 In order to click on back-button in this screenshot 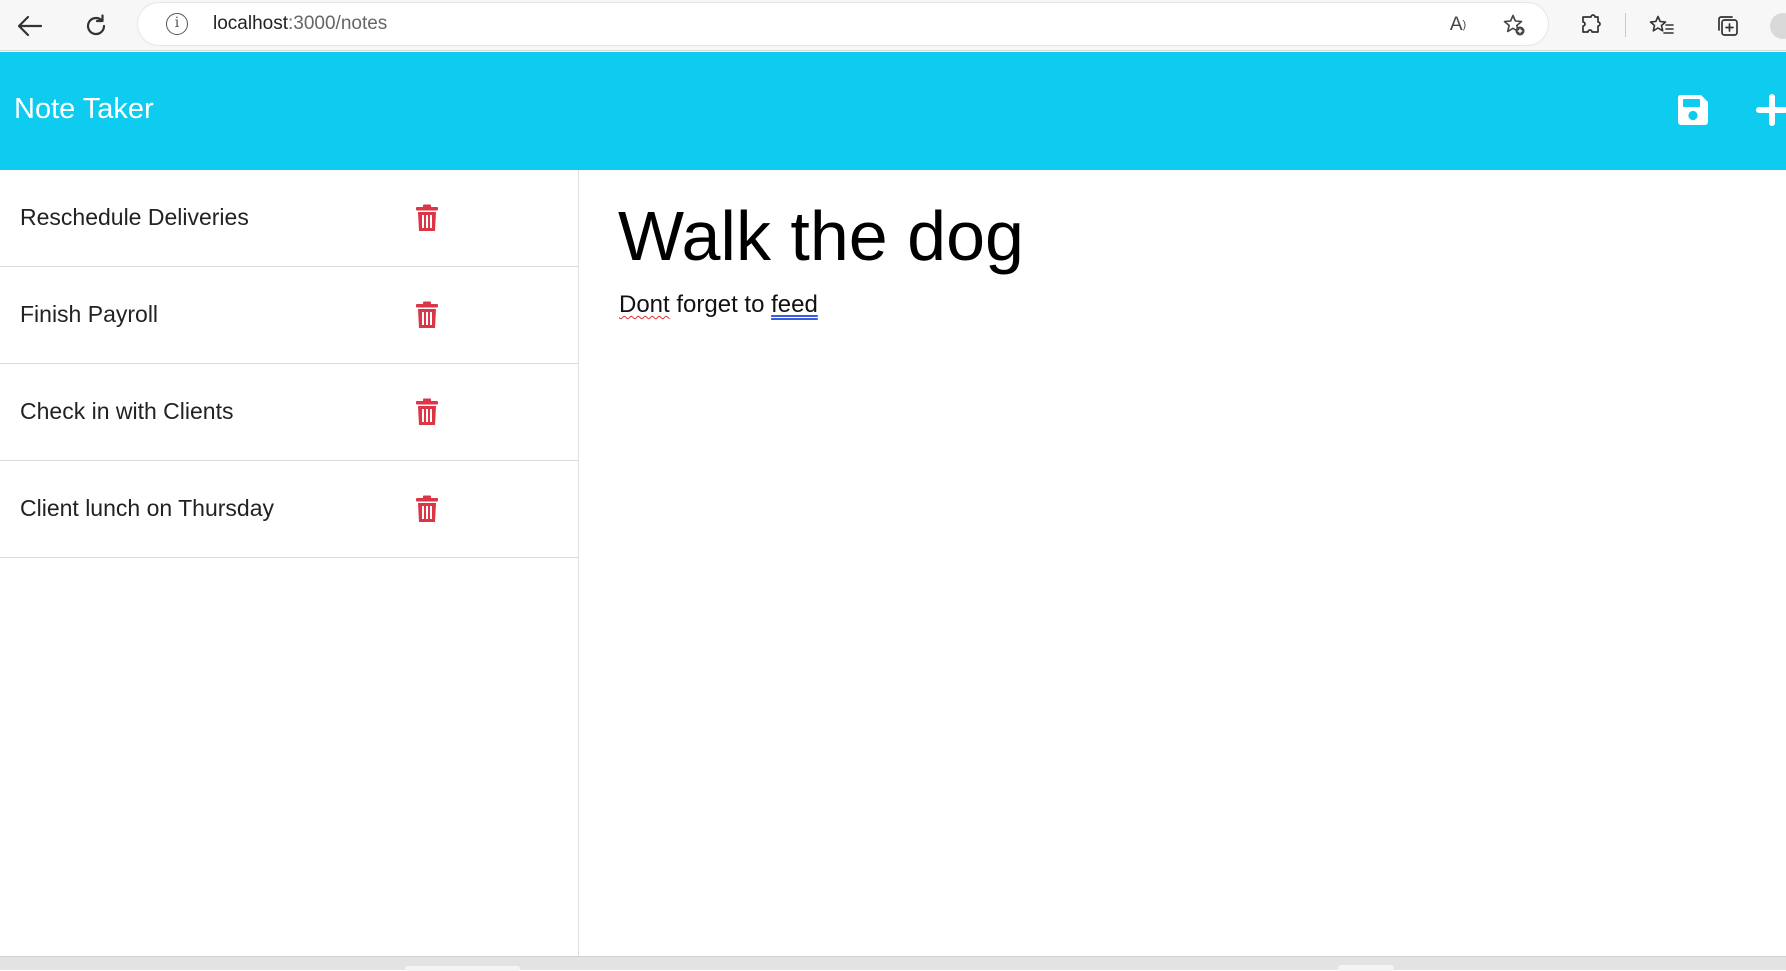, I will do `click(30, 26)`.